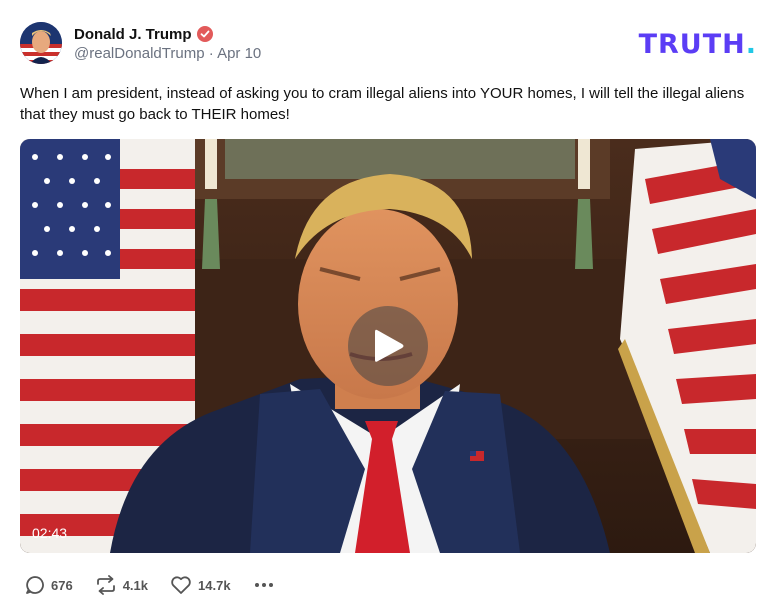 The image size is (777, 615). Describe the element at coordinates (62, 585) in the screenshot. I see `reply-count: 676` at that location.